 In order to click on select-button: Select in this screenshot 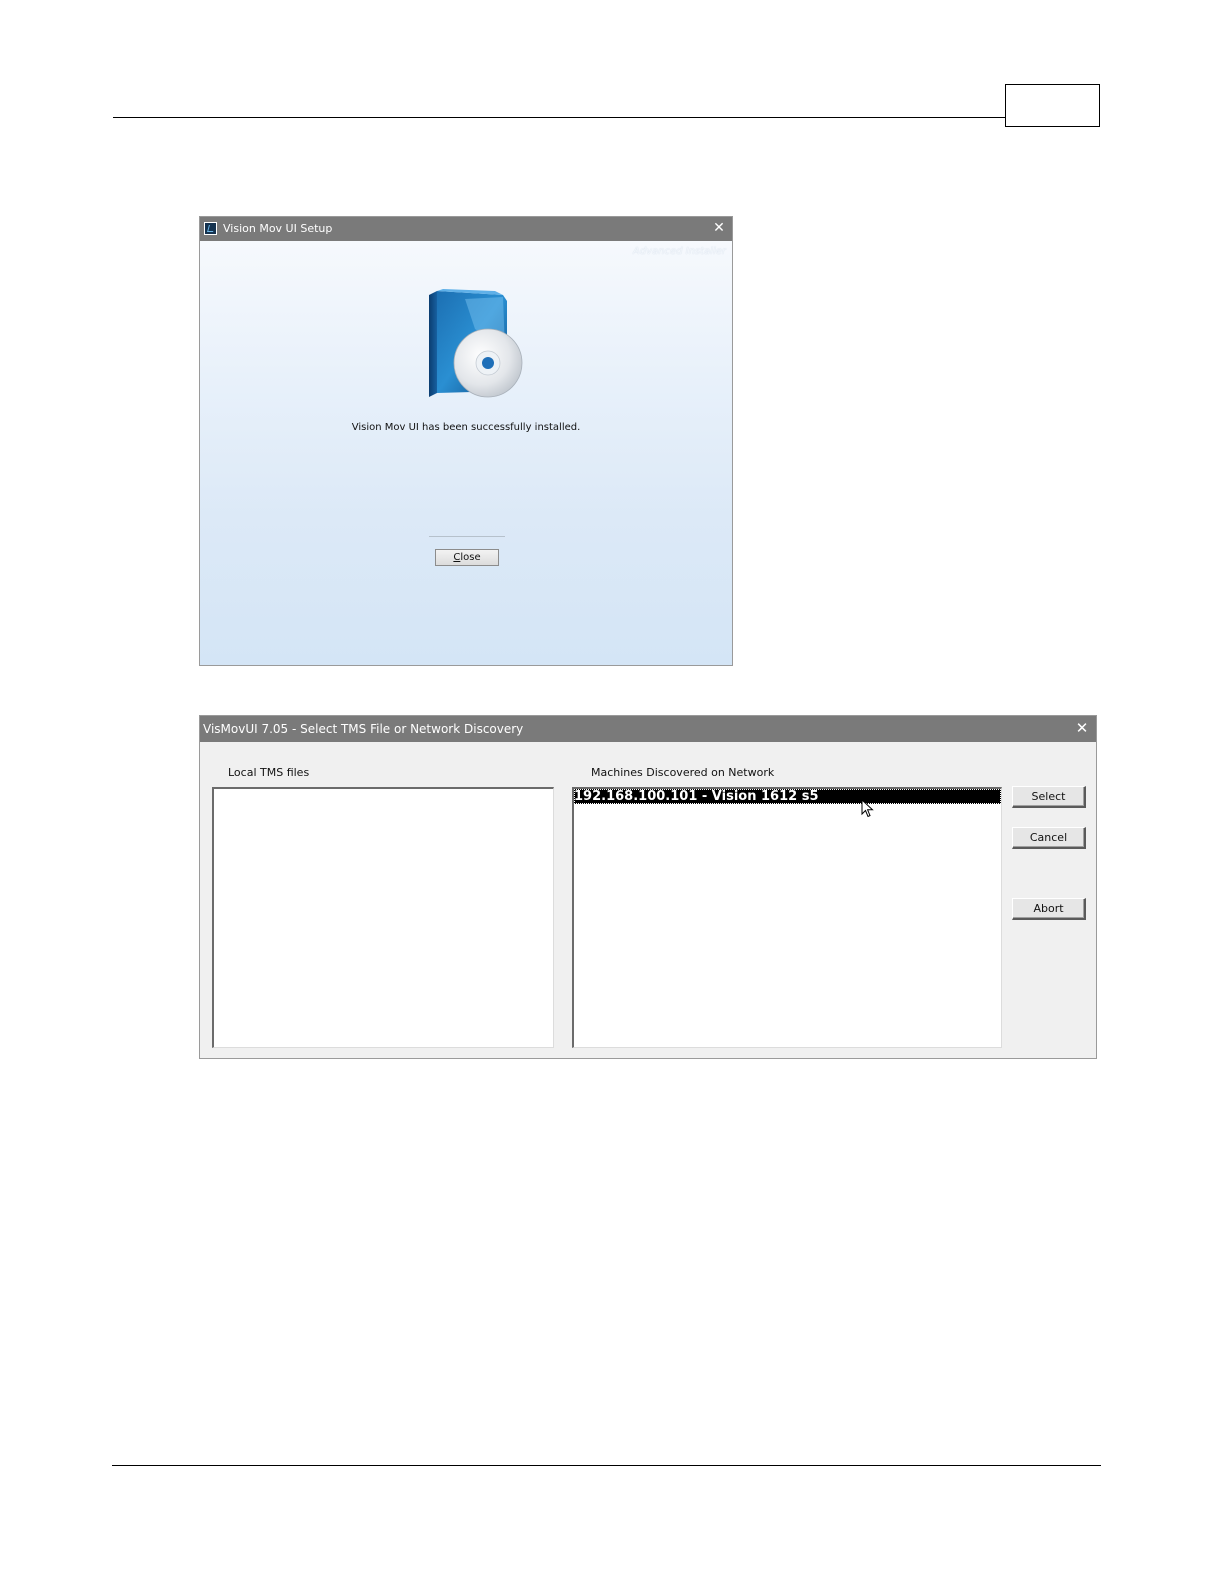, I will do `click(1049, 797)`.